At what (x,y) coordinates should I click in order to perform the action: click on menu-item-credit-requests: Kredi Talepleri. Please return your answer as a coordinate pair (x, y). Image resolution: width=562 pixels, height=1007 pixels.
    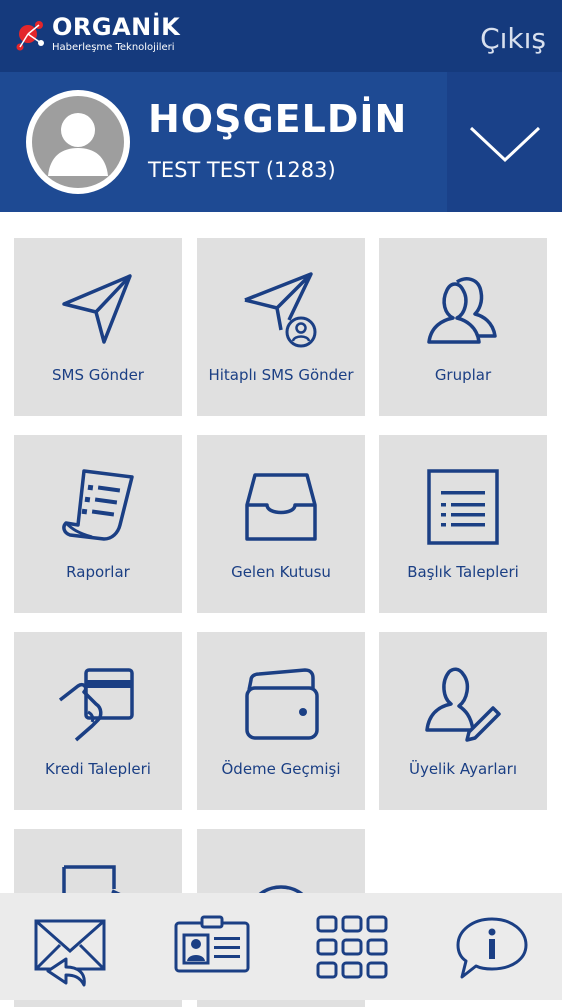
    Looking at the image, I should click on (98, 721).